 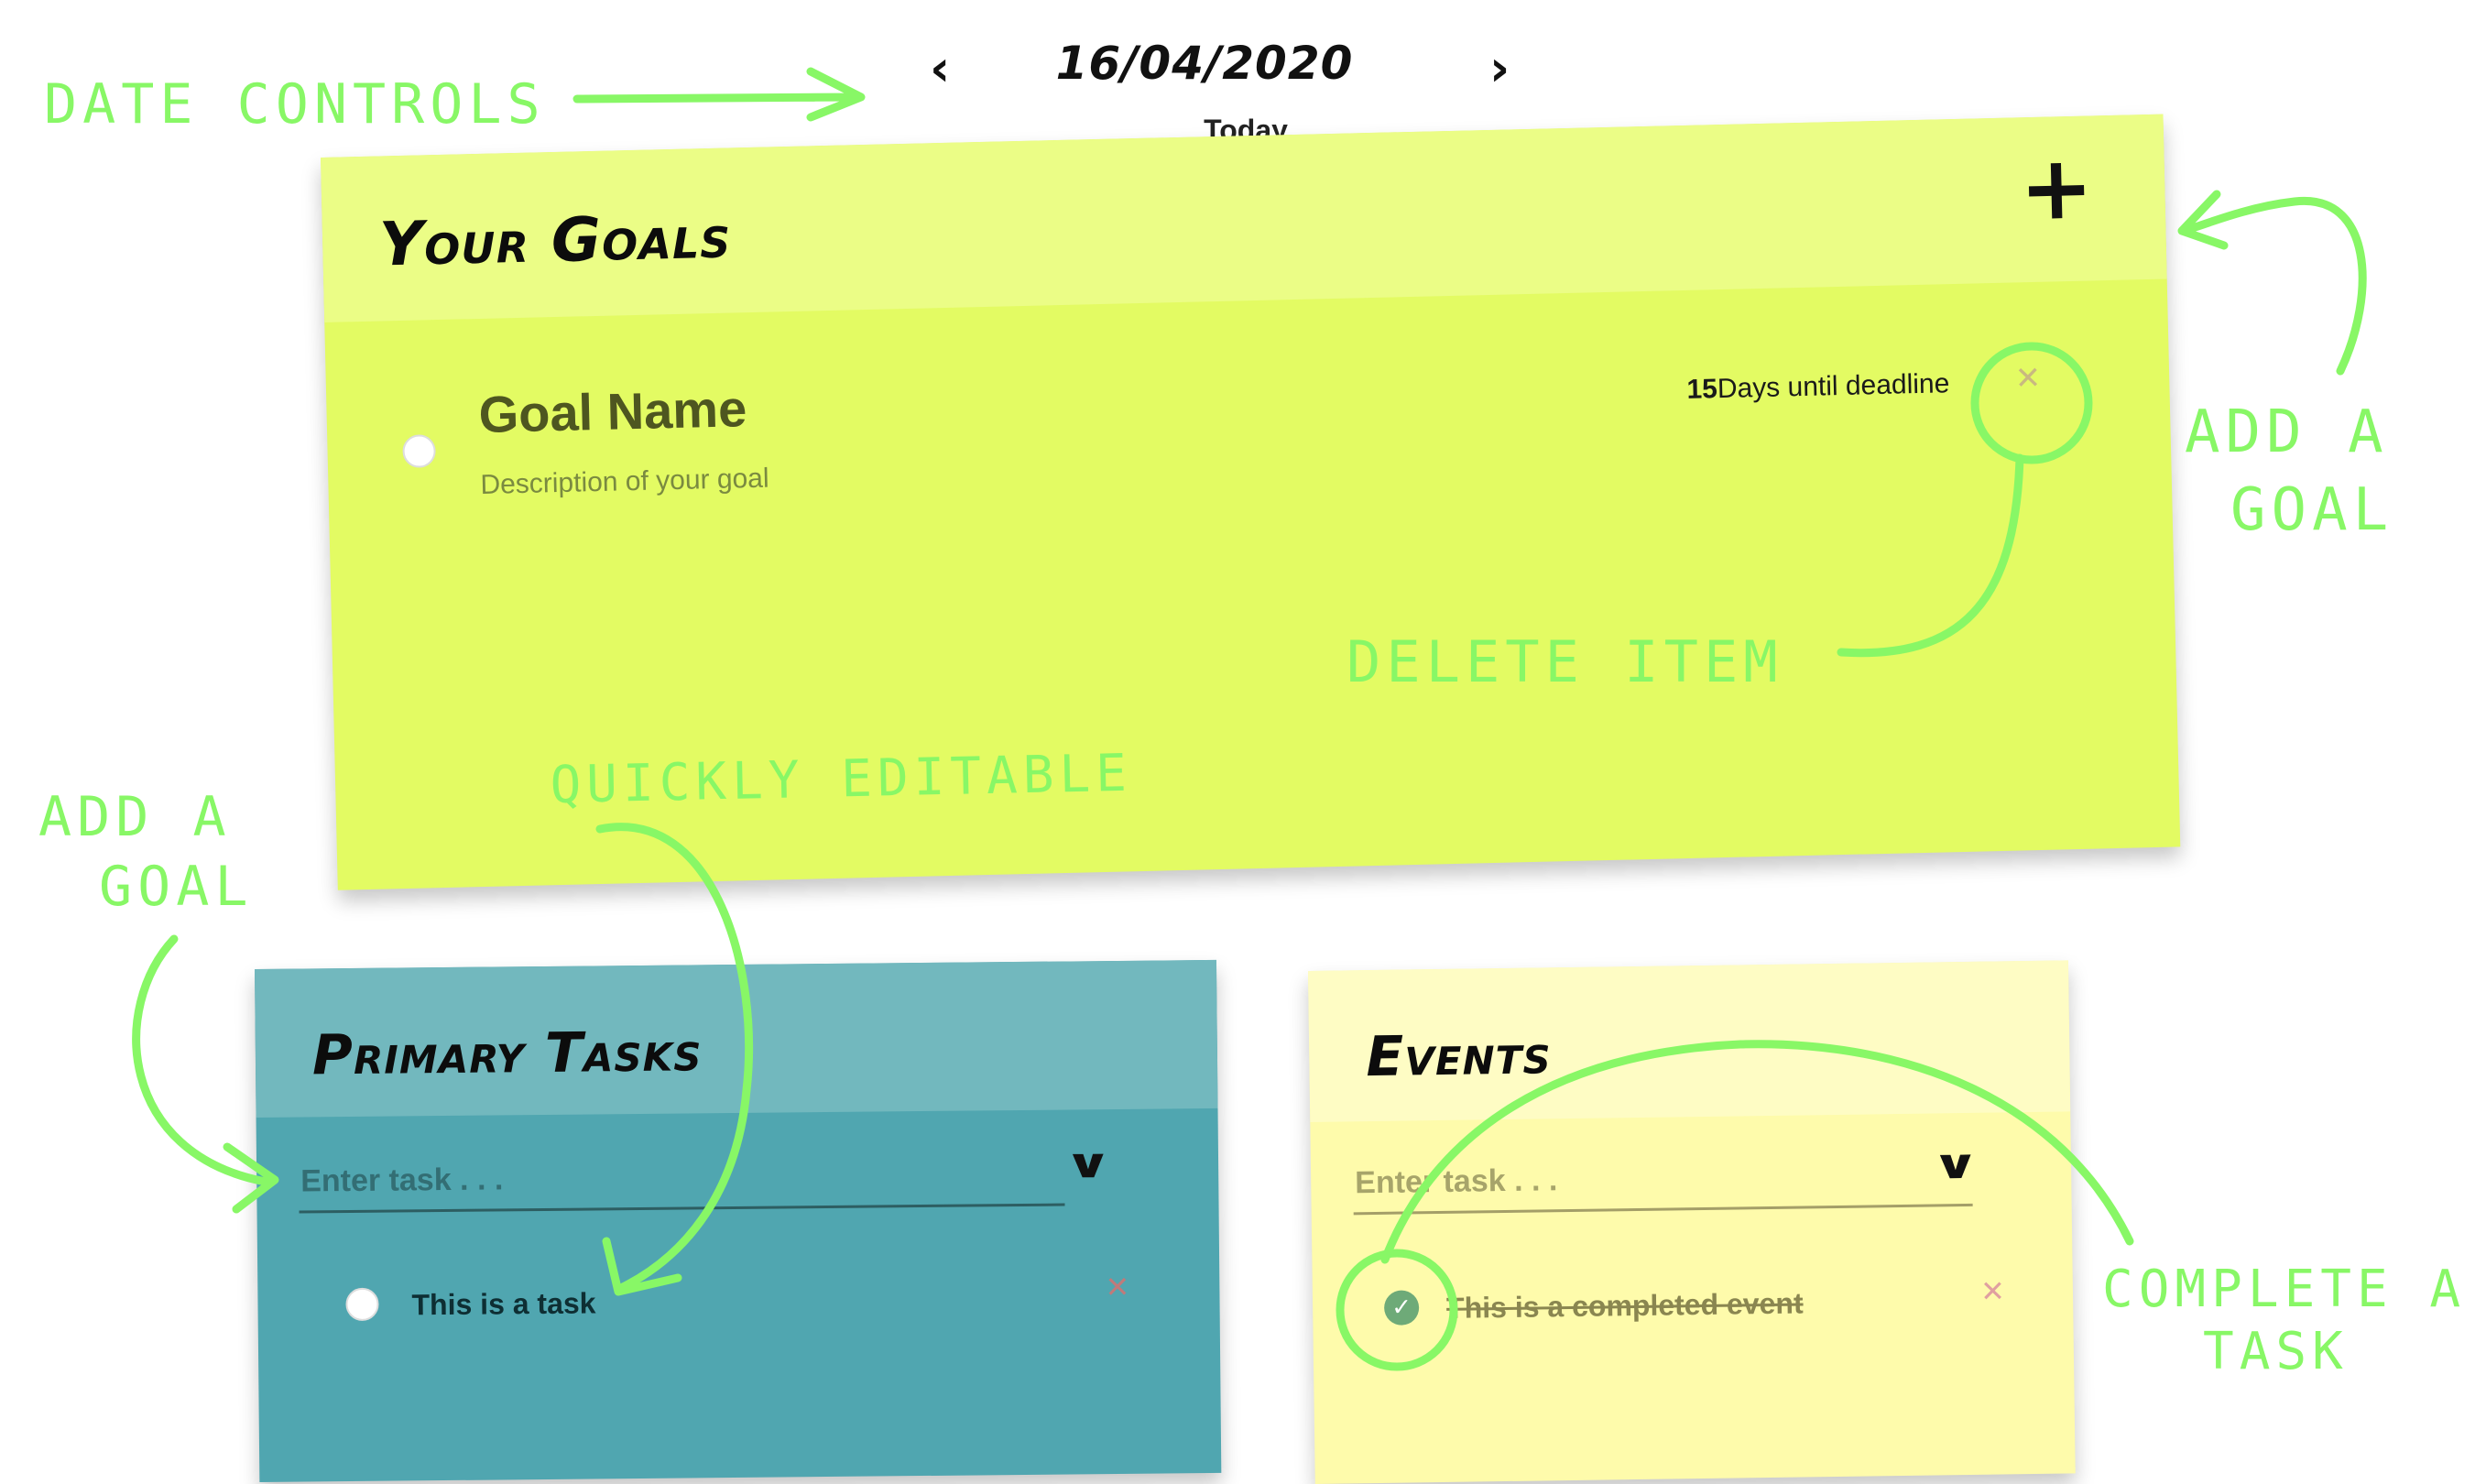 I want to click on goal-name: Goal Name, so click(x=612, y=411).